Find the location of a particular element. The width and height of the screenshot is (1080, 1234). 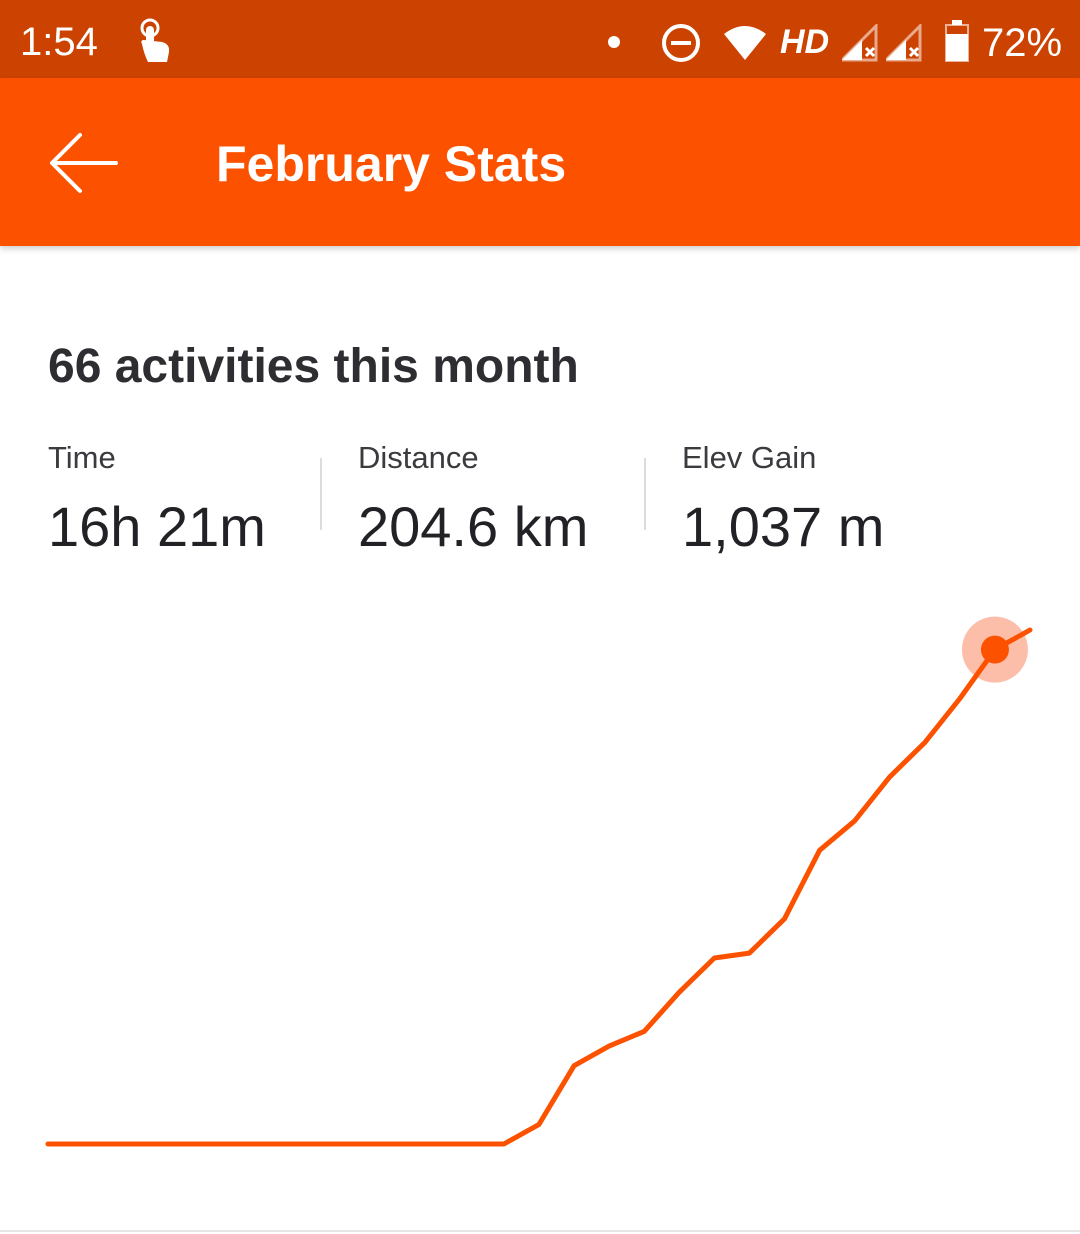

do-not-disturb-icon is located at coordinates (681, 43).